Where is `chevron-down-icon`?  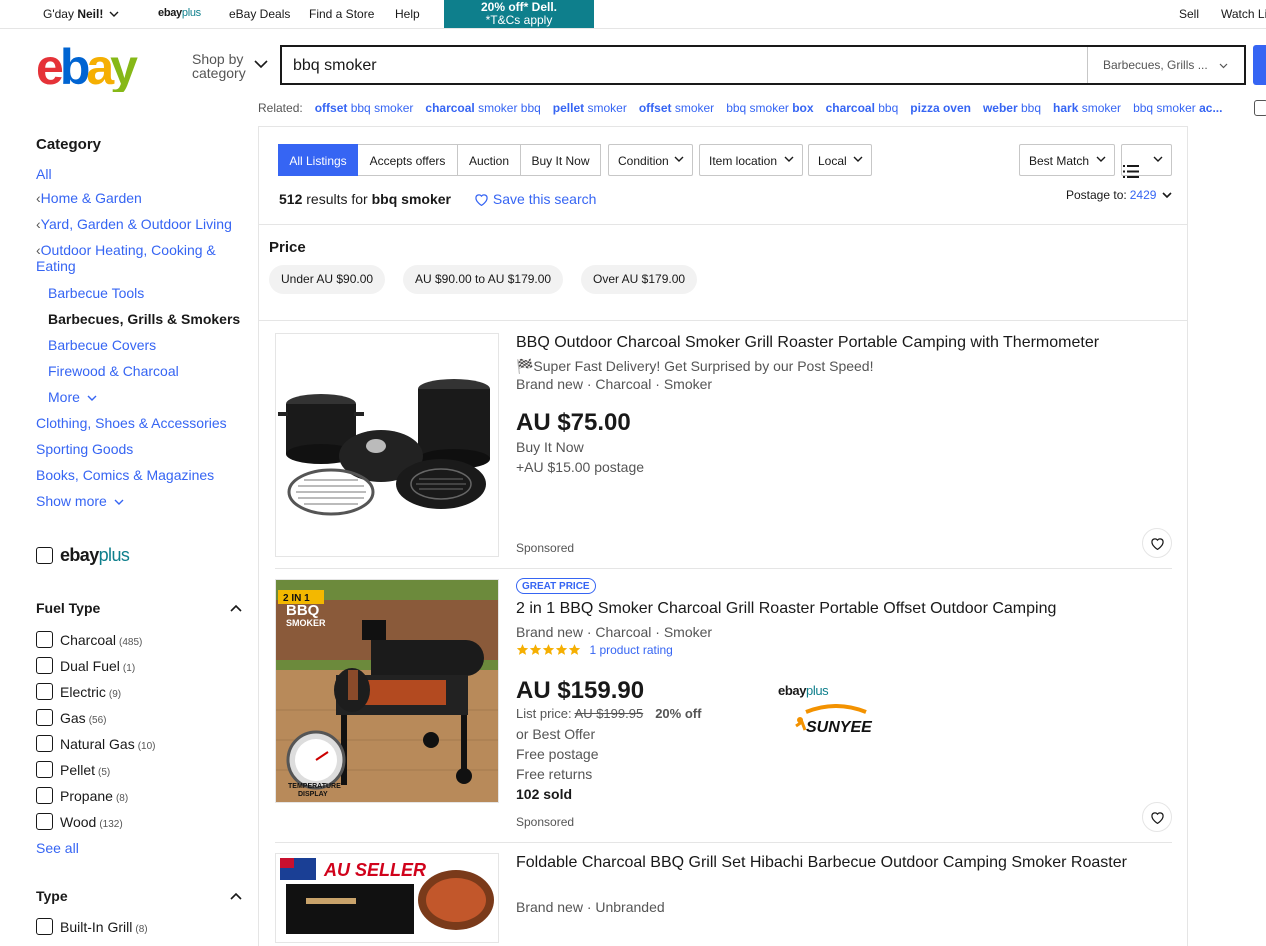
chevron-down-icon is located at coordinates (261, 64).